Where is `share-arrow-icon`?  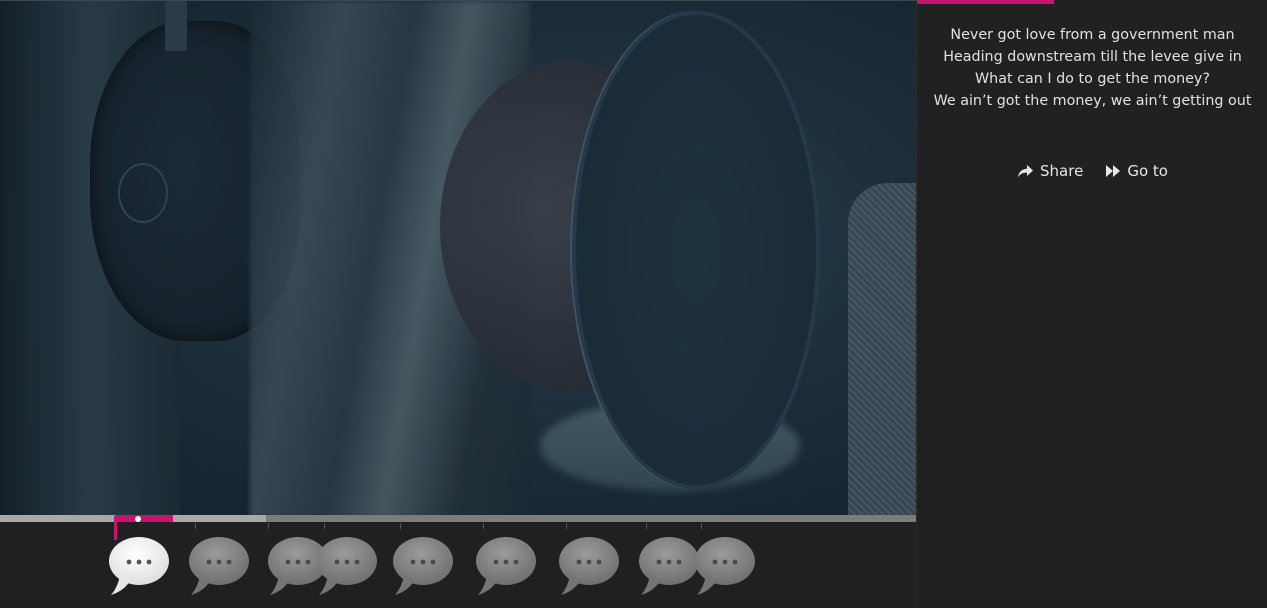
share-arrow-icon is located at coordinates (1025, 171).